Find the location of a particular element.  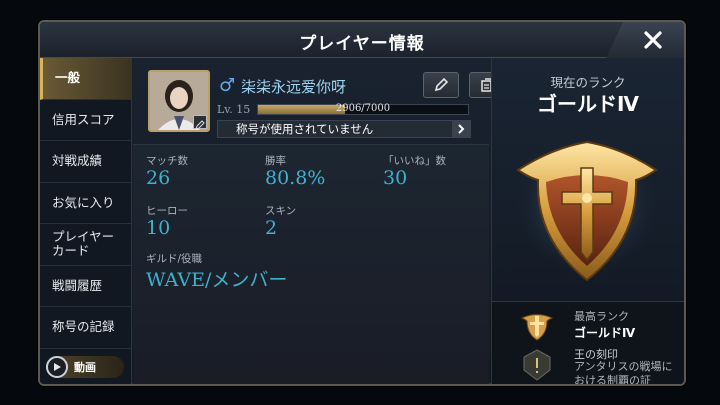

sidebar-item-label: 戦闘履歴 is located at coordinates (77, 285).